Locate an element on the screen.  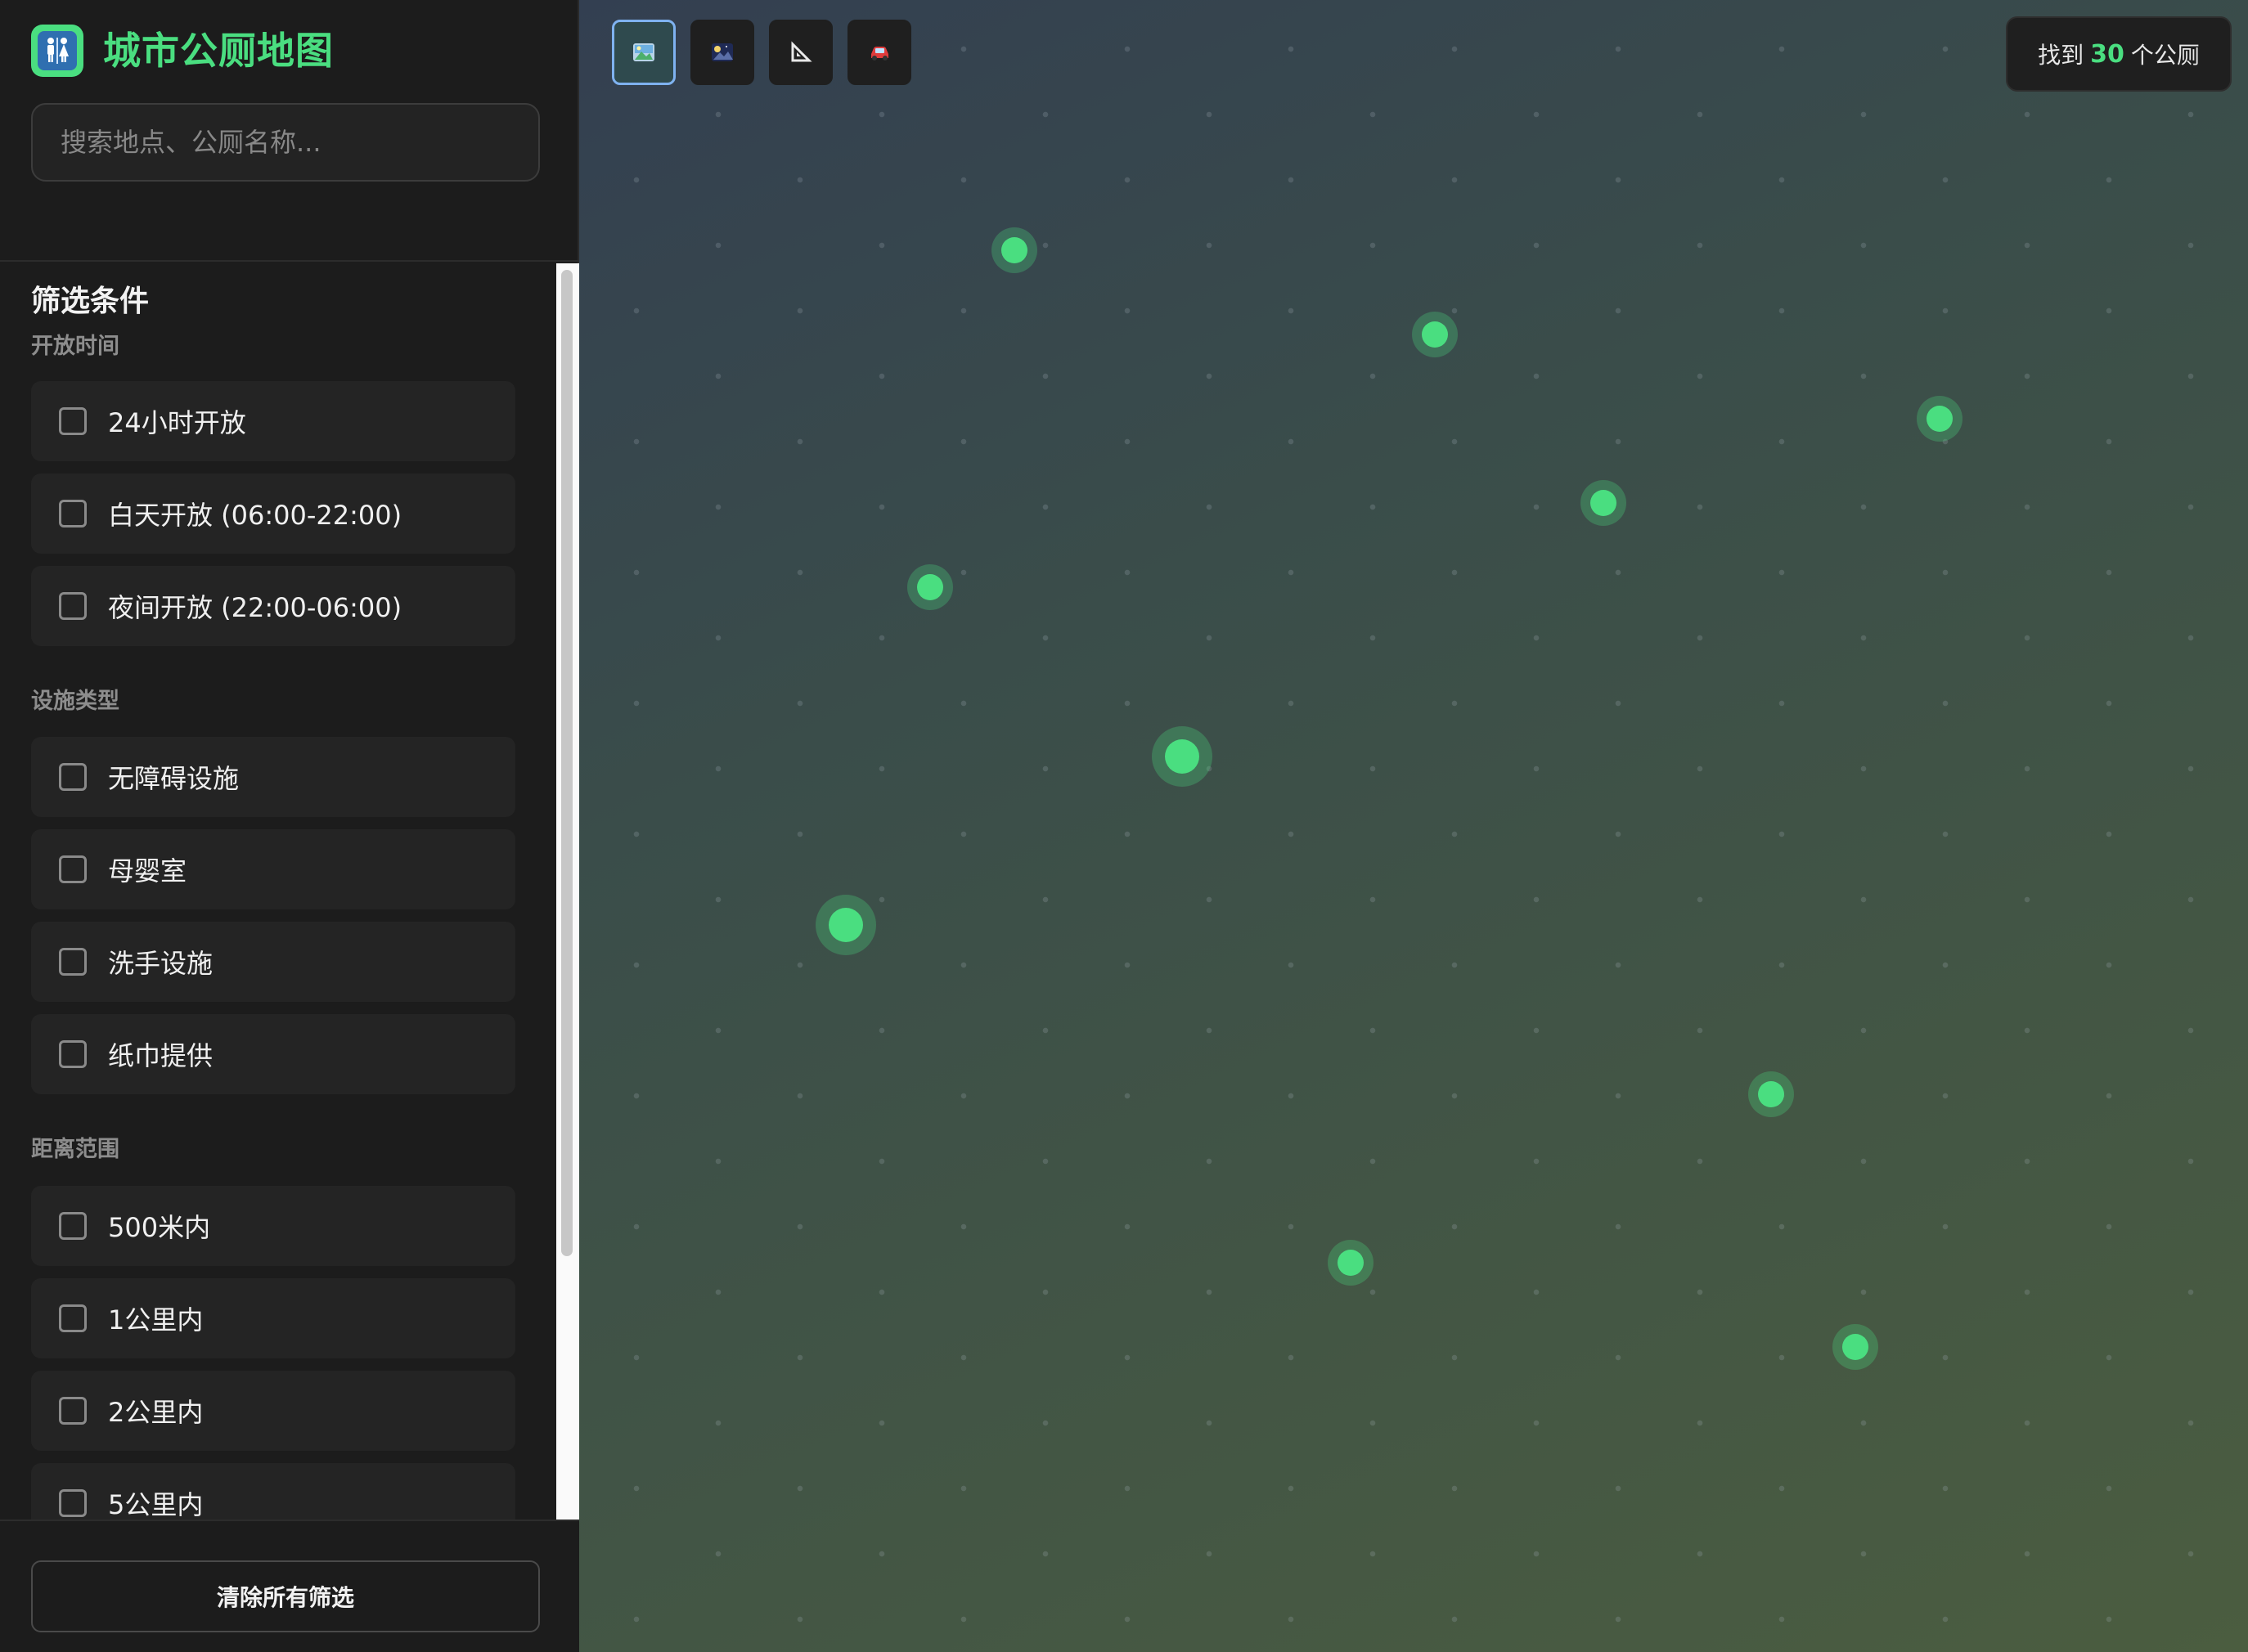
filter-option-label: 500米内 is located at coordinates (159, 1227).